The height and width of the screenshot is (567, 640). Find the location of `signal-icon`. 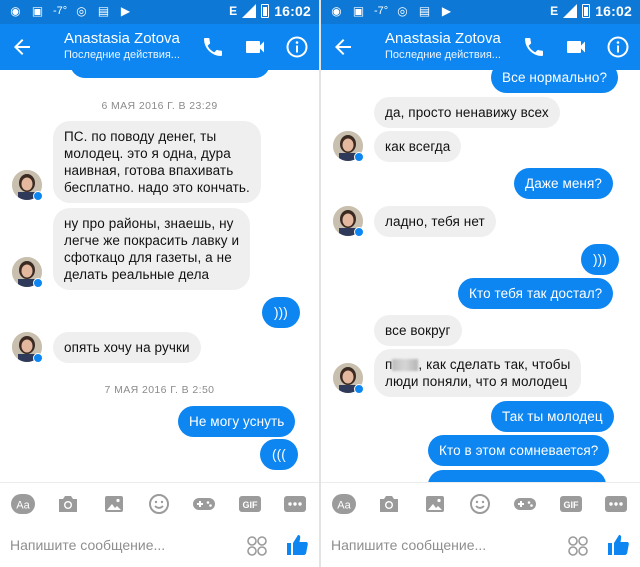

signal-icon is located at coordinates (249, 11).